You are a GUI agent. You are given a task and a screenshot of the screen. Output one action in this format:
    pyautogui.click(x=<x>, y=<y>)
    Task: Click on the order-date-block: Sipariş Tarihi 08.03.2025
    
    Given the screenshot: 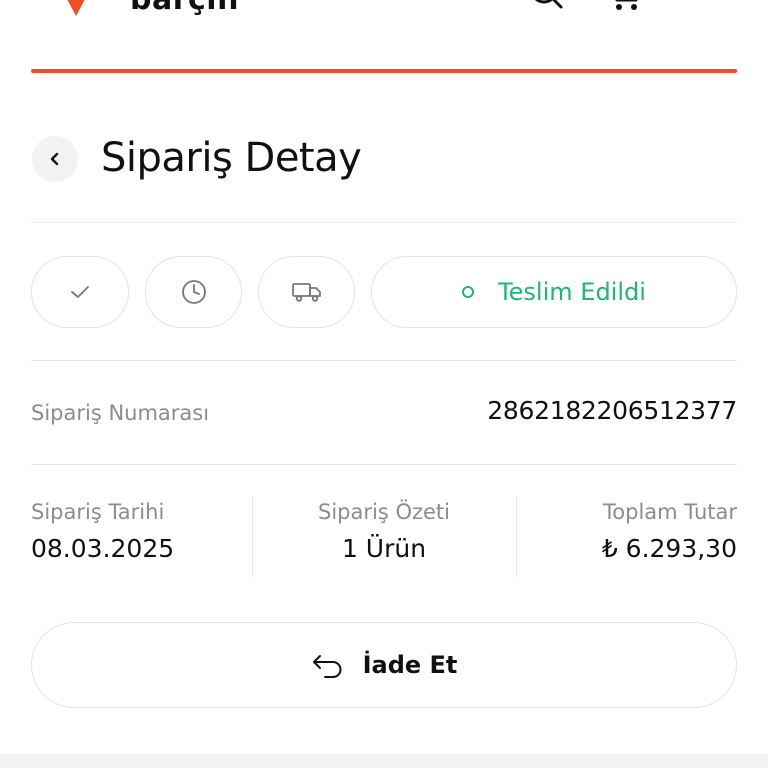 What is the action you would take?
    pyautogui.click(x=102, y=531)
    